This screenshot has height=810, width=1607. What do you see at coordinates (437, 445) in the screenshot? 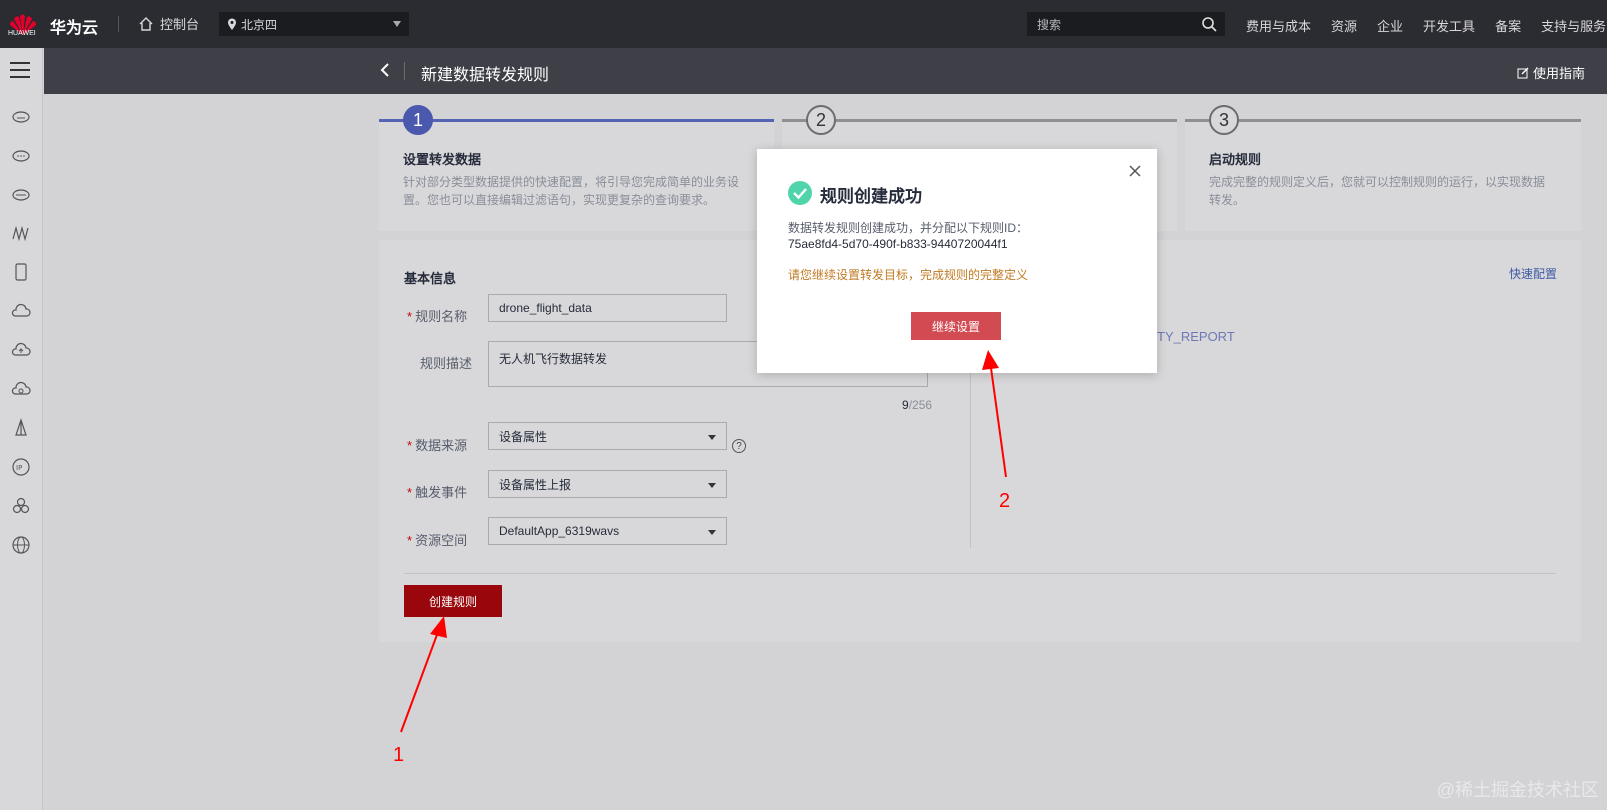
I see `data-source-label: * 数据来源` at bounding box center [437, 445].